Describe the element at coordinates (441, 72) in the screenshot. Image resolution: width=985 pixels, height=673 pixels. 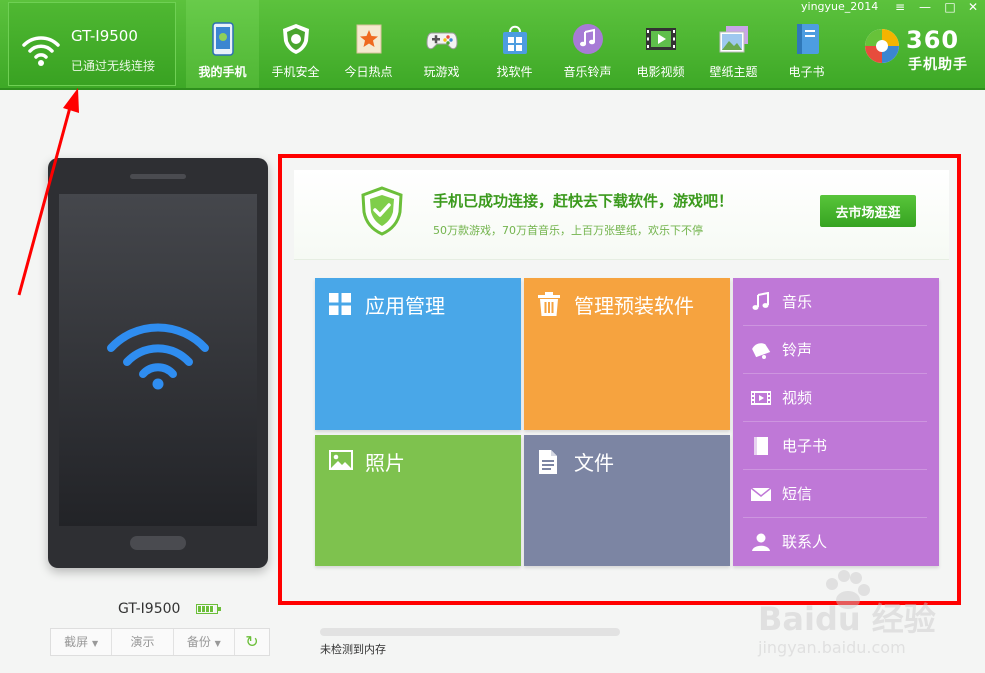
I see `tab-label: 玩游戏` at that location.